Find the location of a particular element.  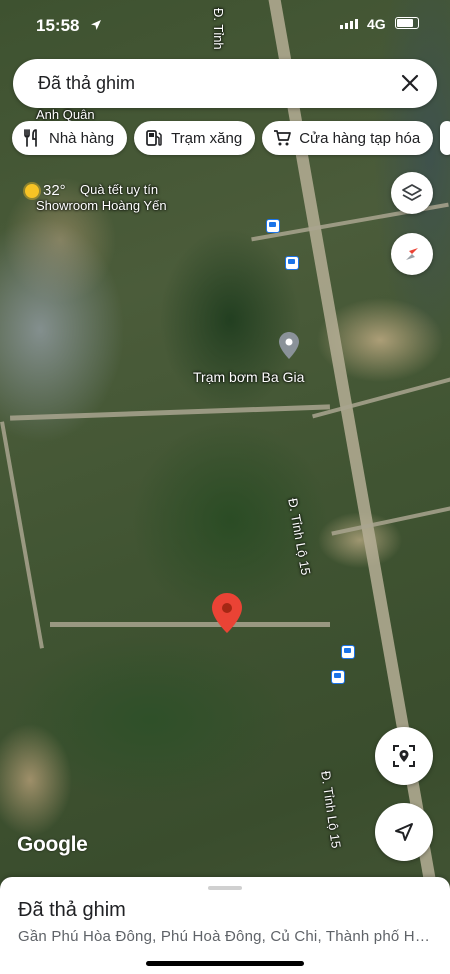

home-indicator is located at coordinates (225, 963).